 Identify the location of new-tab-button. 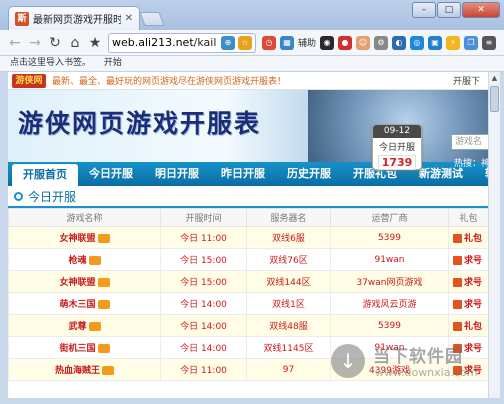
(152, 19).